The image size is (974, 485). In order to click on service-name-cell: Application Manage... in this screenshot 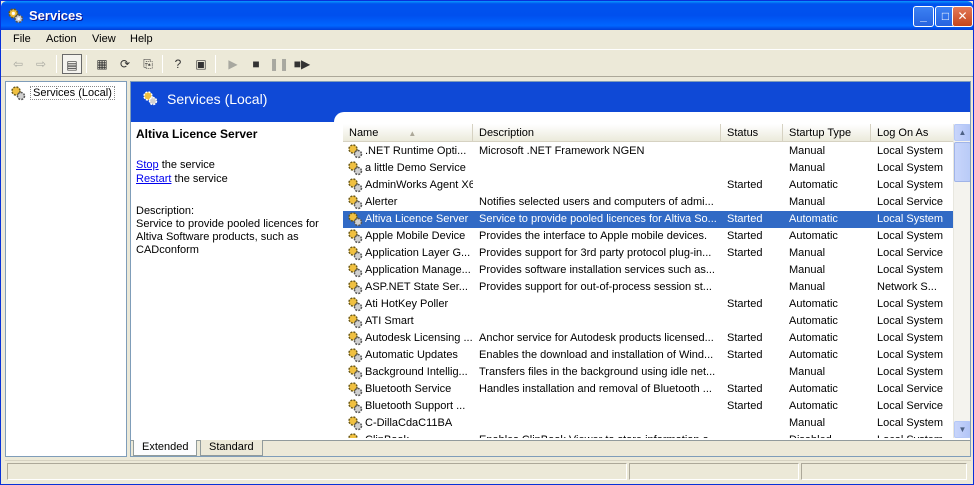, I will do `click(418, 270)`.